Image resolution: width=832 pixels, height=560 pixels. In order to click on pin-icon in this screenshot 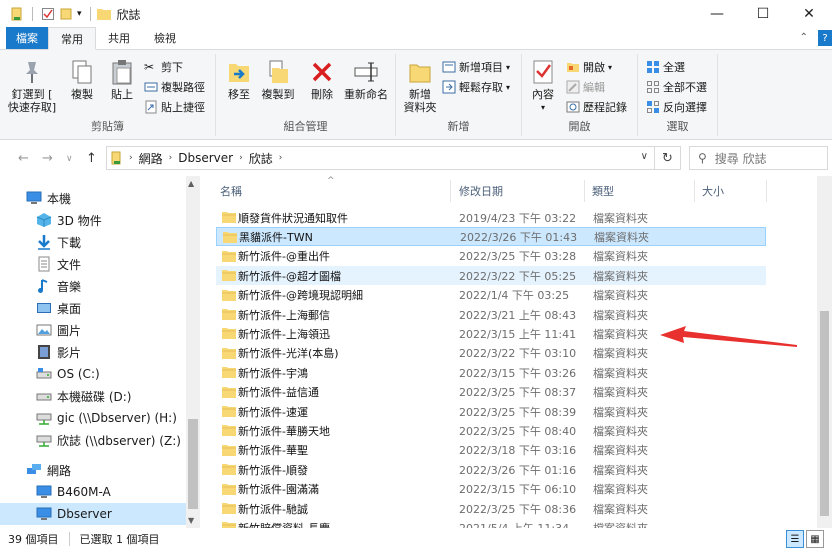, I will do `click(32, 72)`.